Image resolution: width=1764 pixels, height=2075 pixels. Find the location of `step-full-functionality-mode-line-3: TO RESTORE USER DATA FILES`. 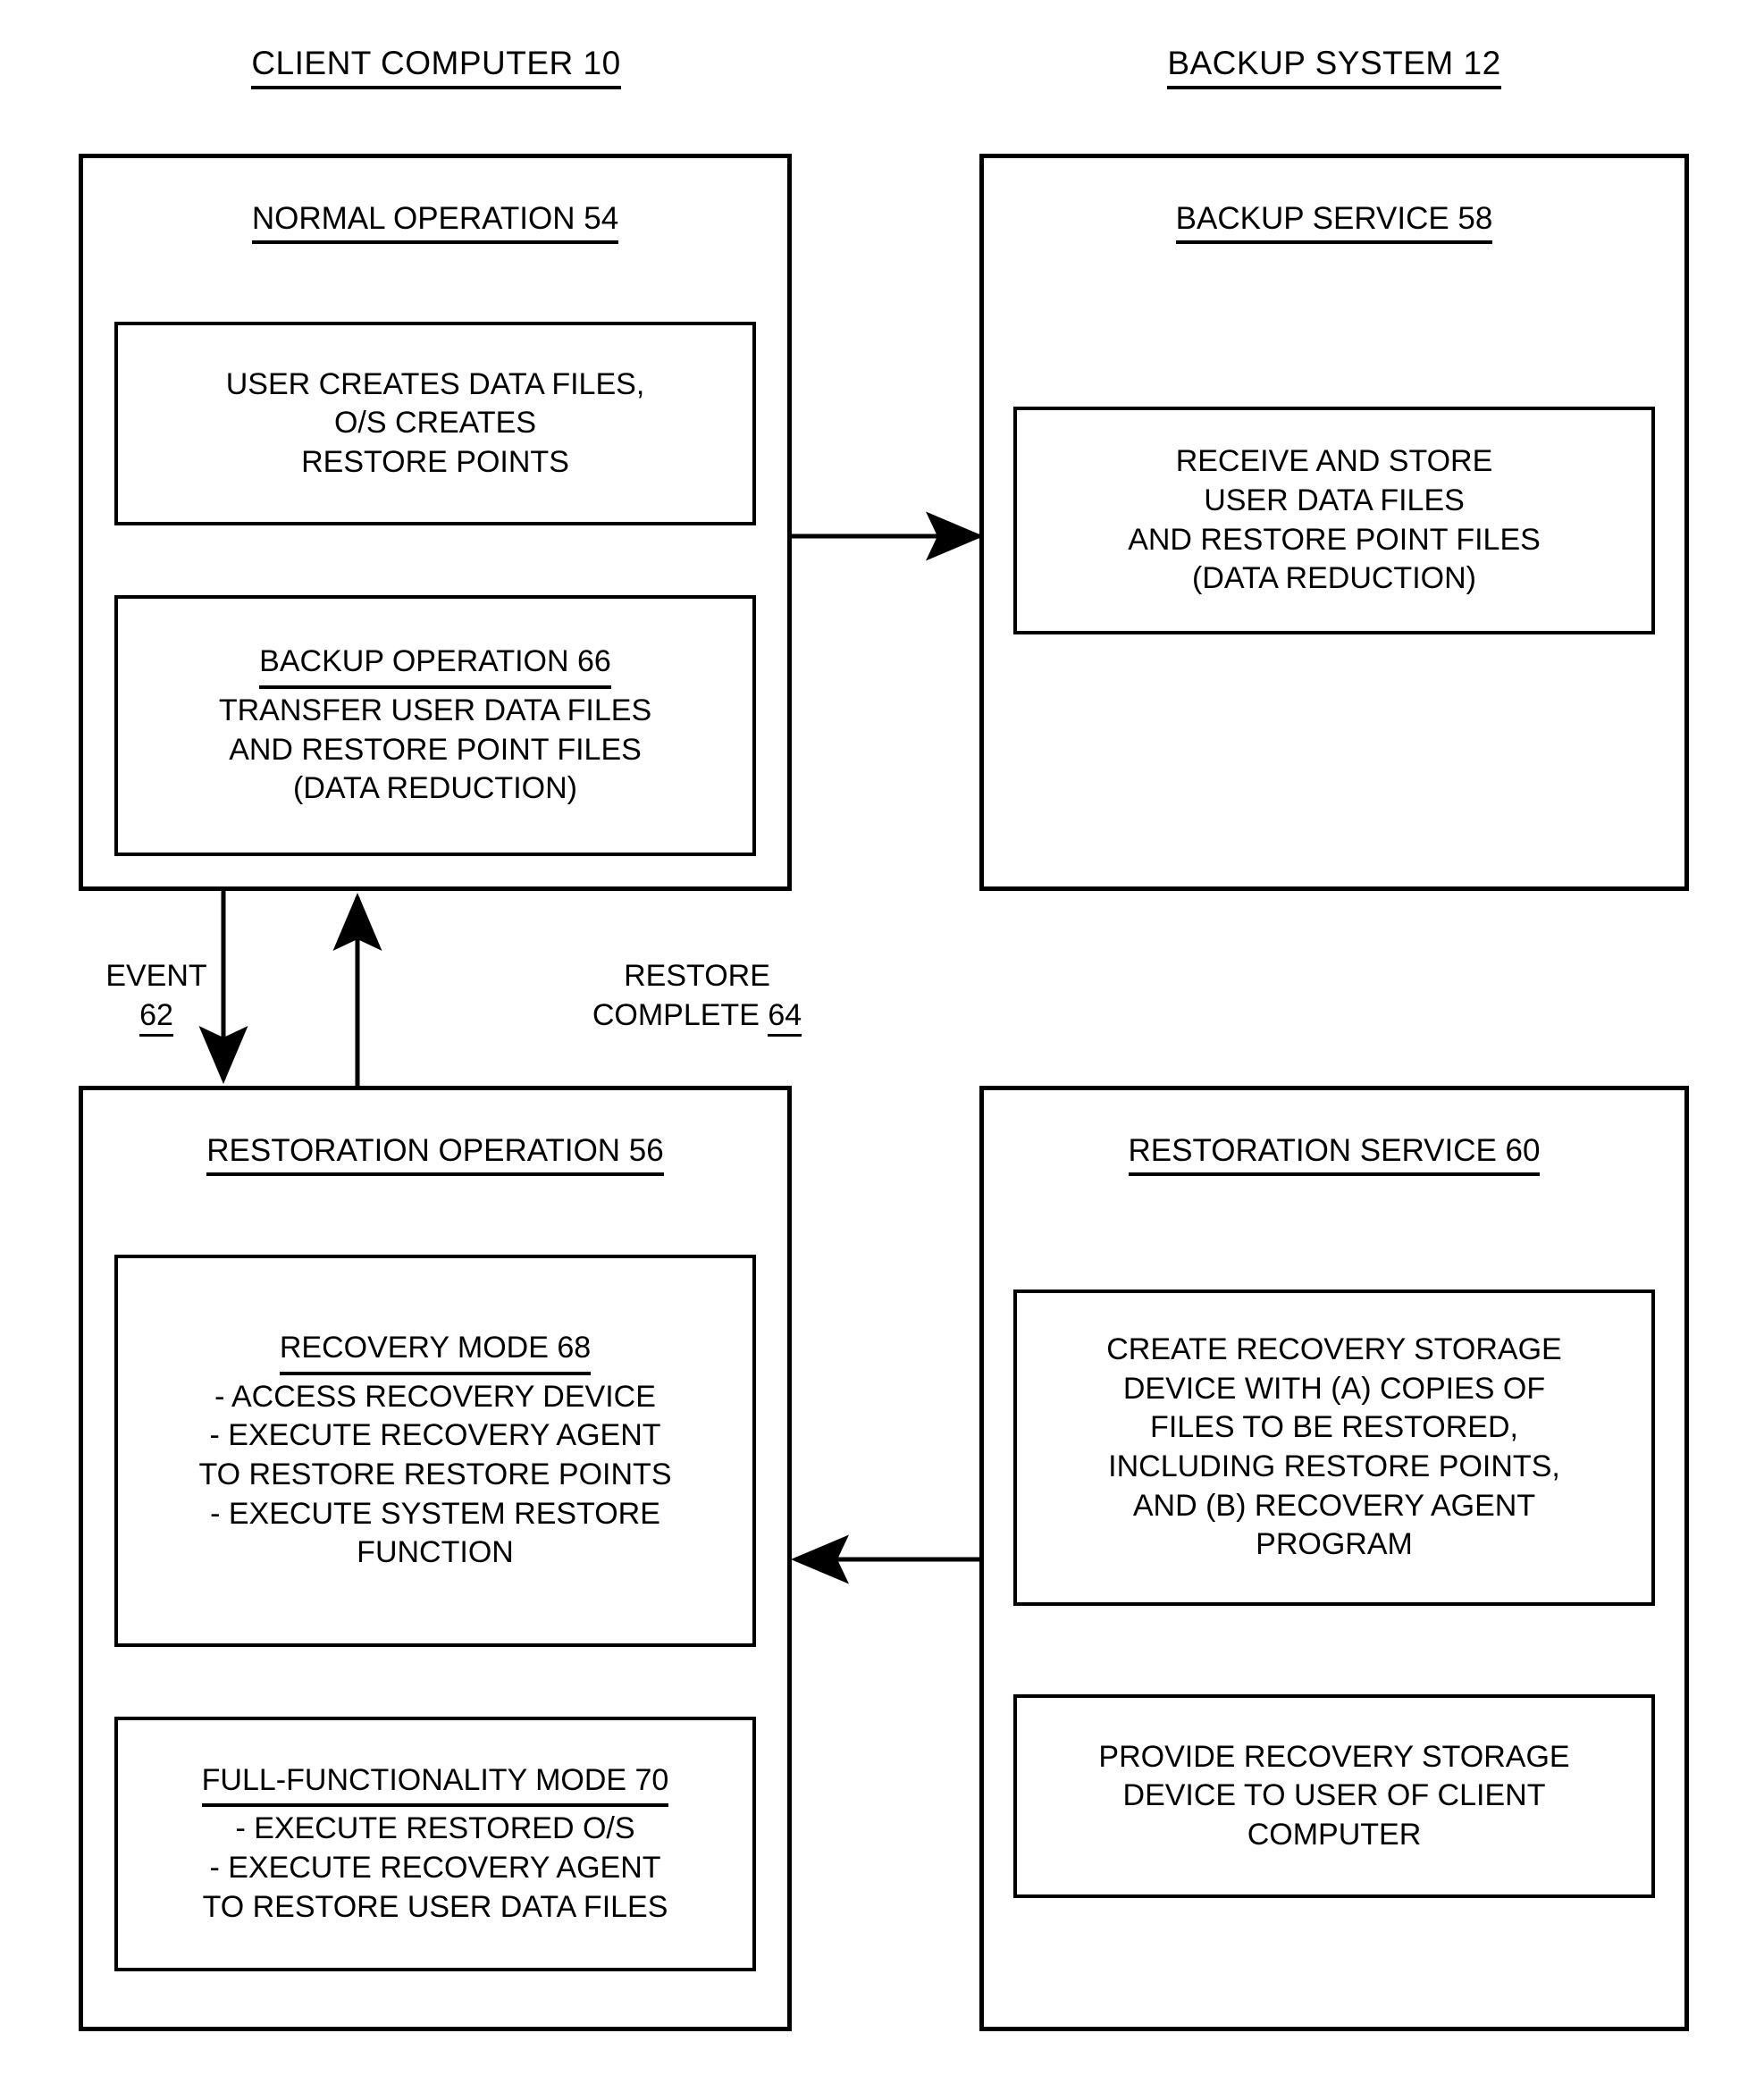

step-full-functionality-mode-line-3: TO RESTORE USER DATA FILES is located at coordinates (435, 1906).